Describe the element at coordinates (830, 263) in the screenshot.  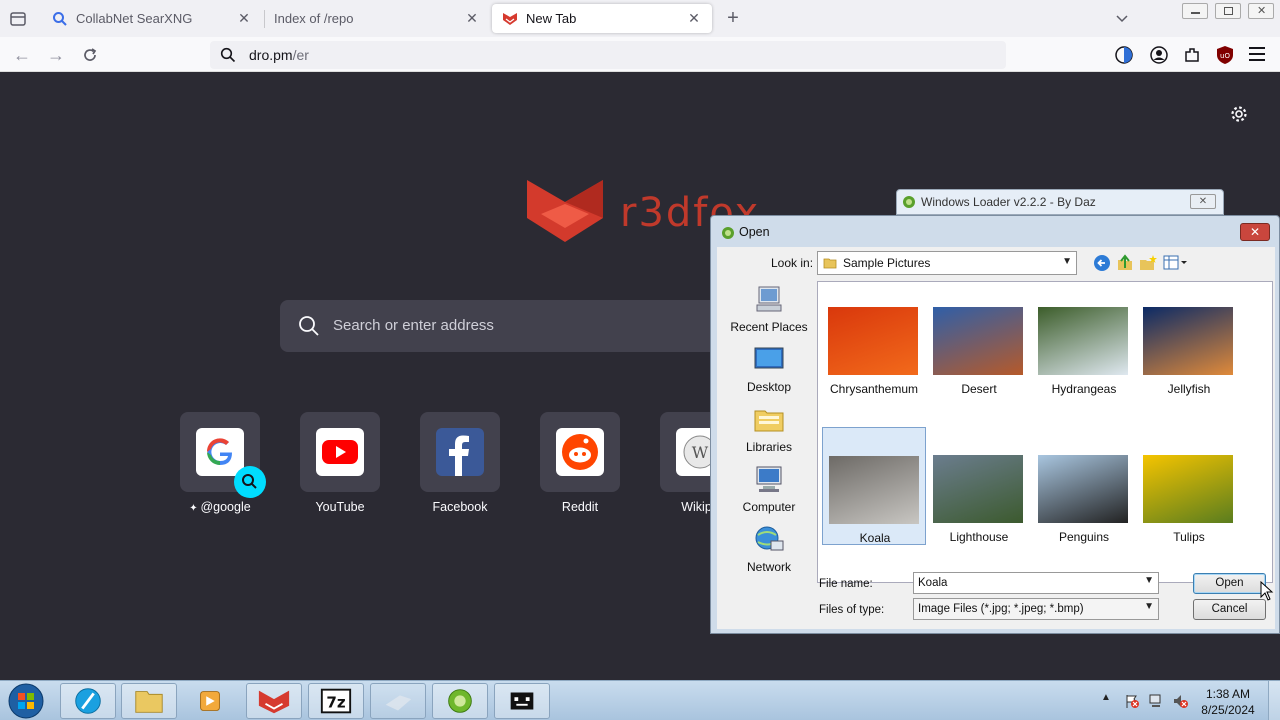
I see `folder-icon` at that location.